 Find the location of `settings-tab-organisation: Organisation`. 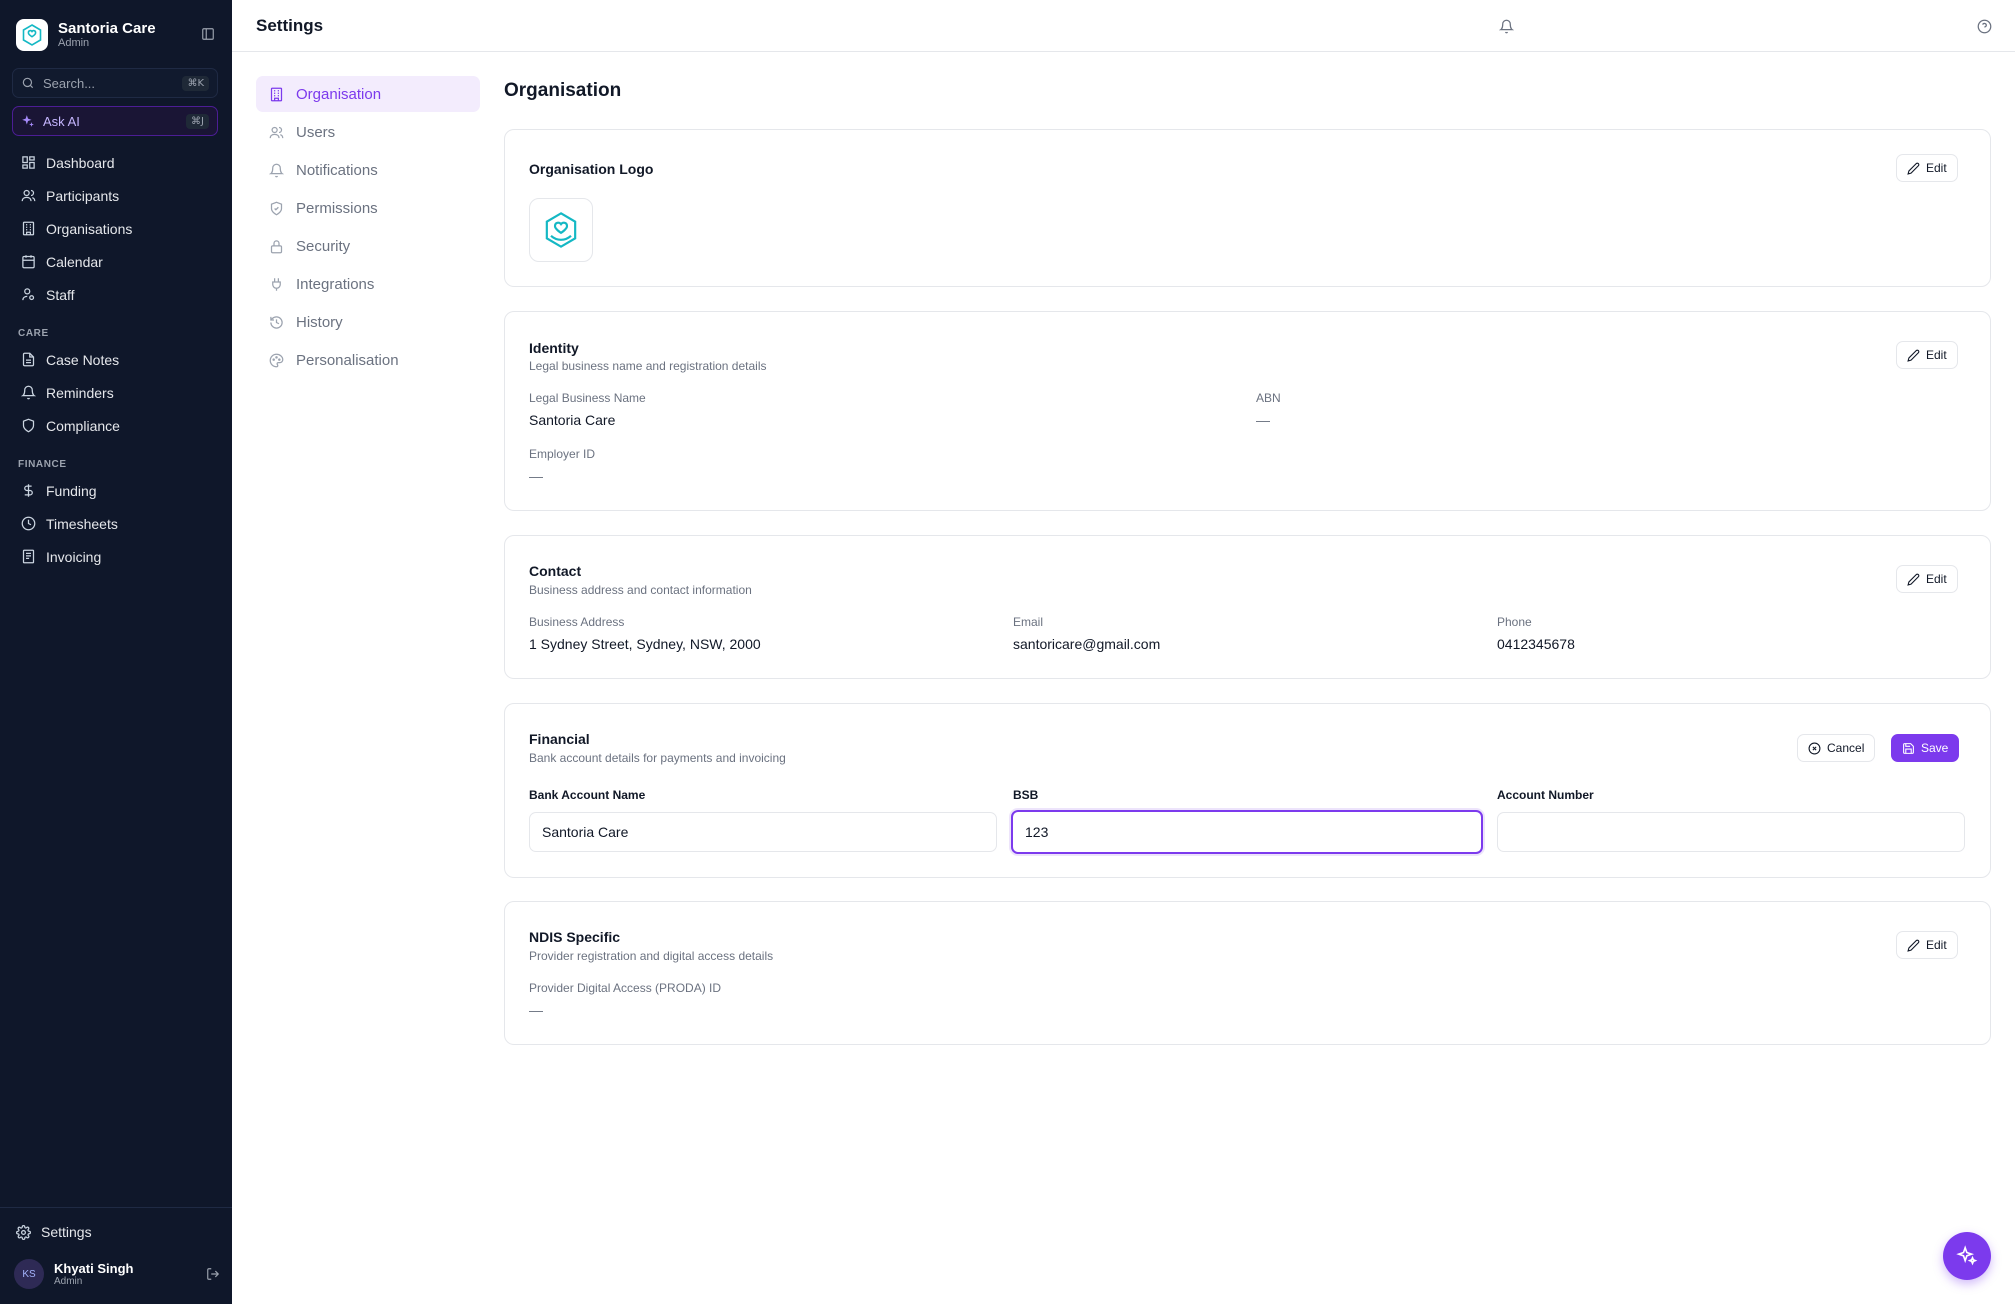

settings-tab-organisation: Organisation is located at coordinates (368, 94).